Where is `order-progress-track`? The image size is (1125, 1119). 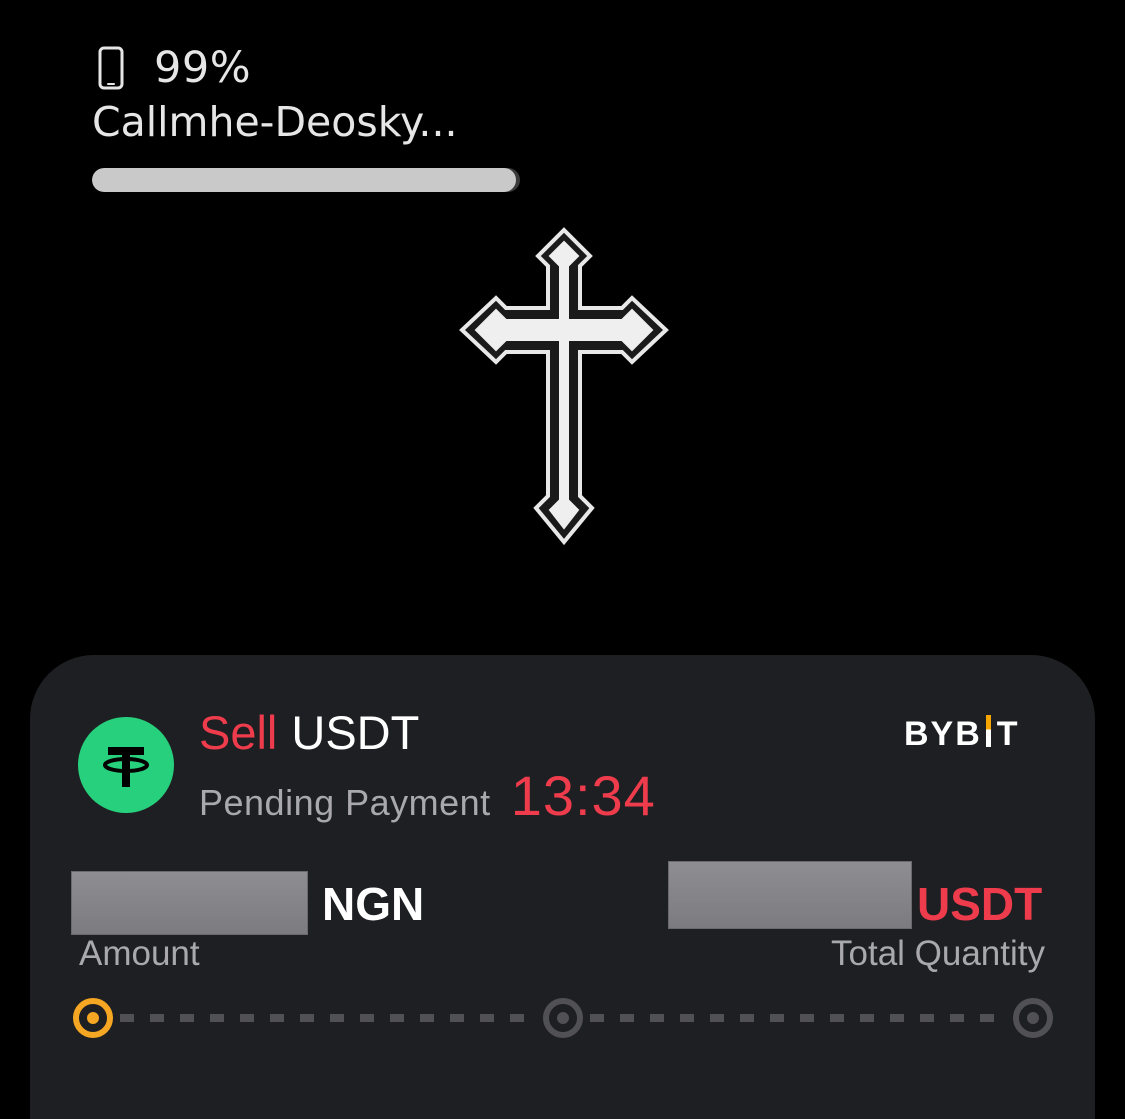 order-progress-track is located at coordinates (563, 1018).